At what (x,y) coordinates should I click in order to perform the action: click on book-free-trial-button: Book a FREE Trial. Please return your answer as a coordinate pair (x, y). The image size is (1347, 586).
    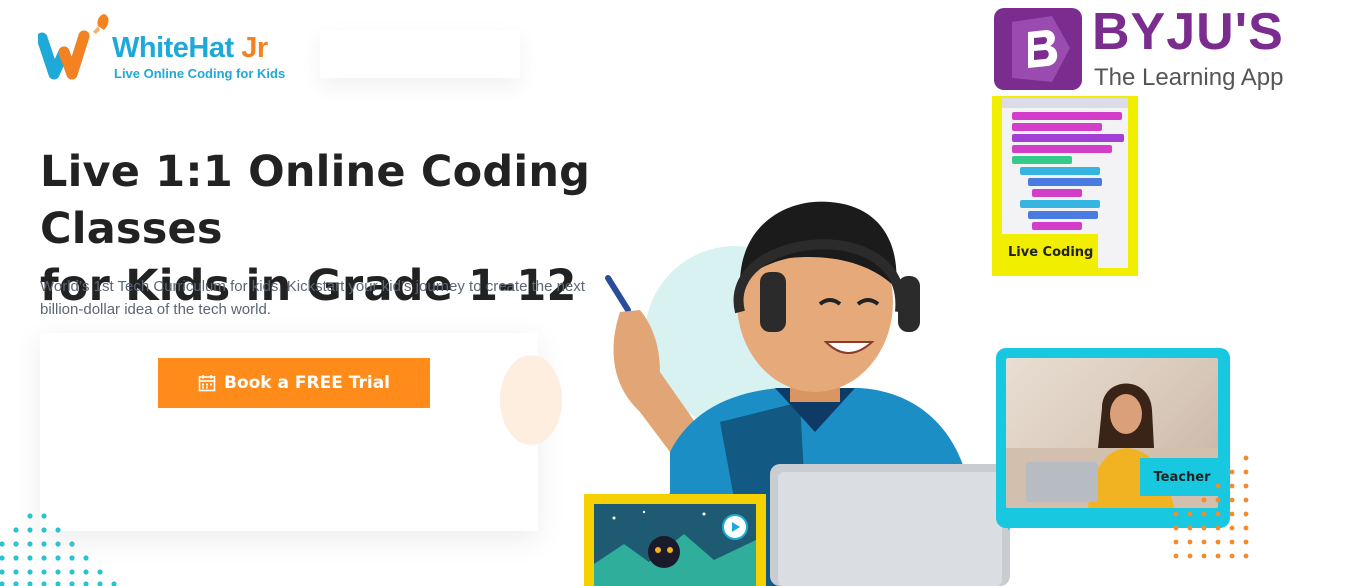
    Looking at the image, I should click on (294, 383).